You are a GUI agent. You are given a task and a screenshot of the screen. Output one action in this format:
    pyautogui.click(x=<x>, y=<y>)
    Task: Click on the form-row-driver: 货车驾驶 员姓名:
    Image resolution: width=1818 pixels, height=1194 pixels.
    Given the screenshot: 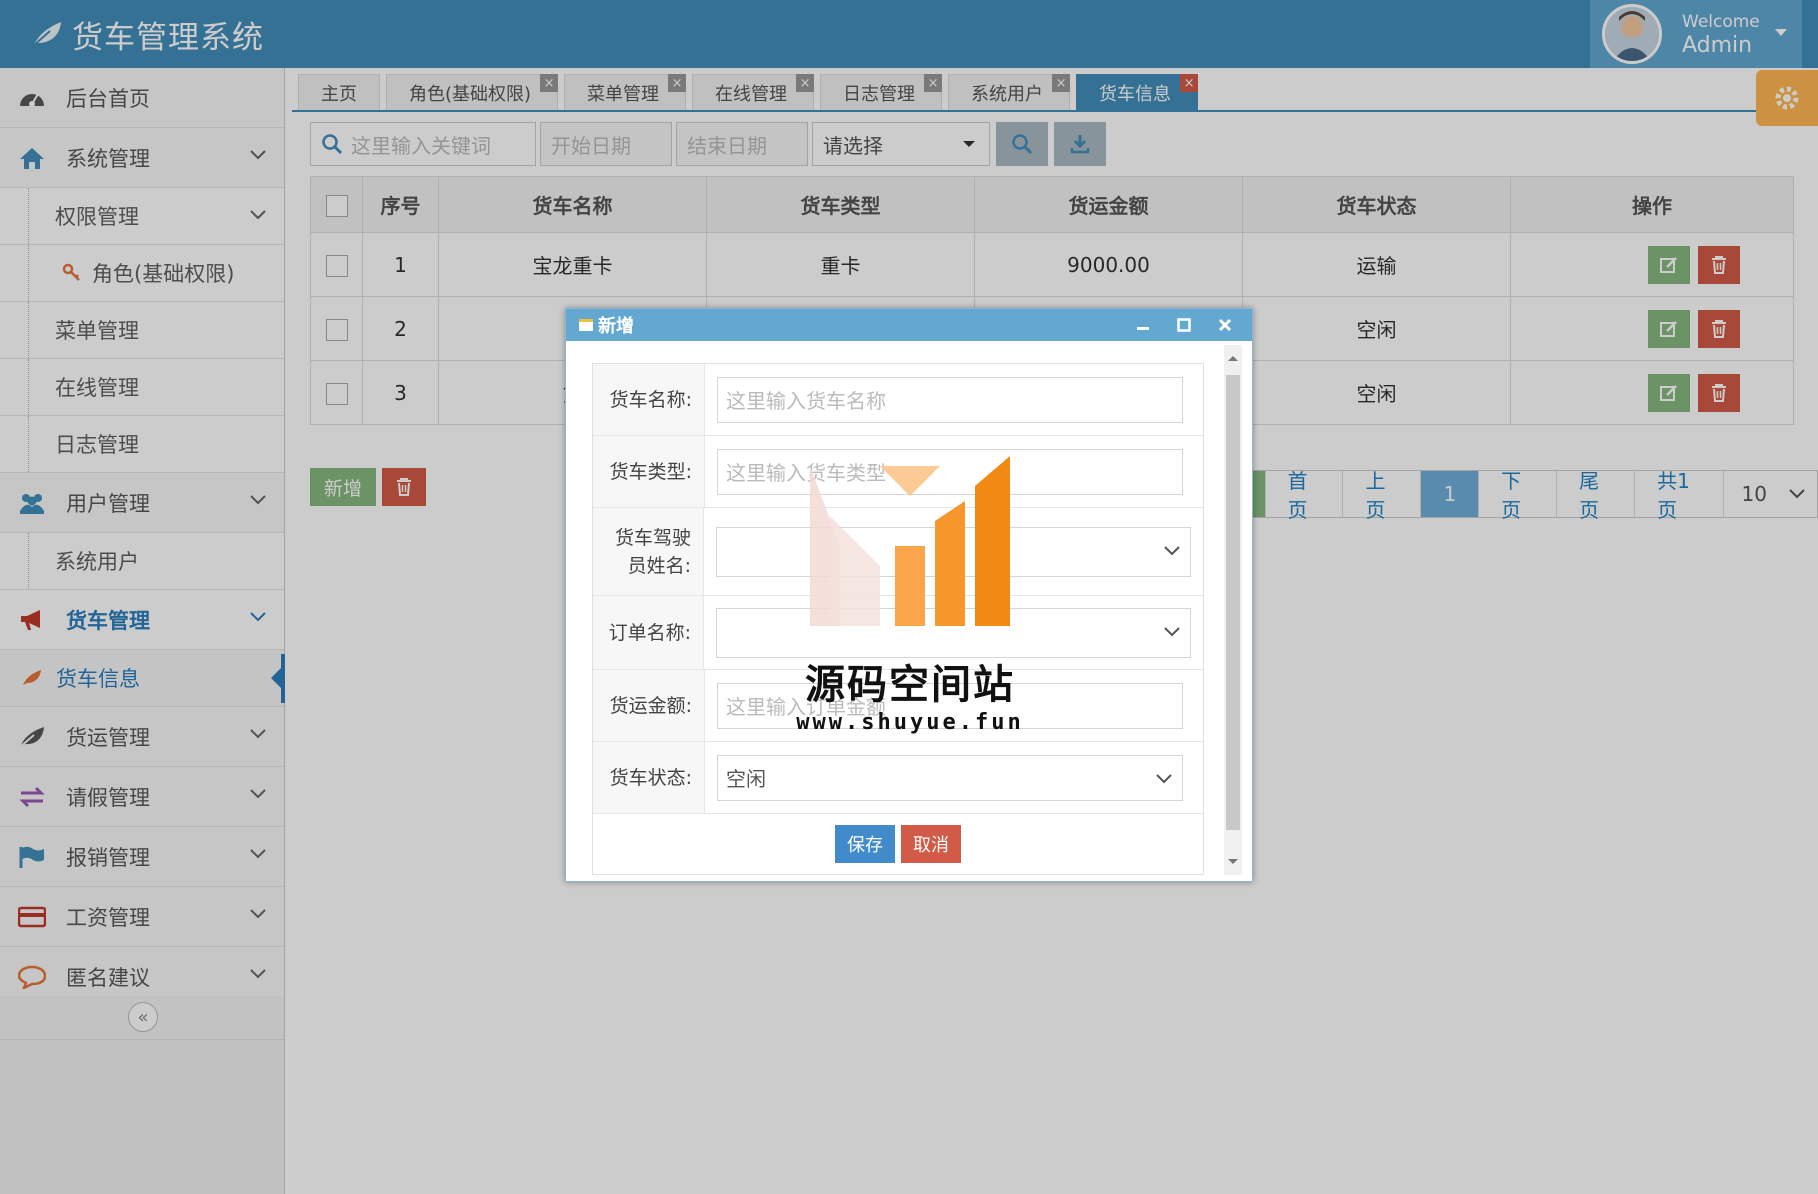 What is the action you would take?
    pyautogui.click(x=898, y=552)
    